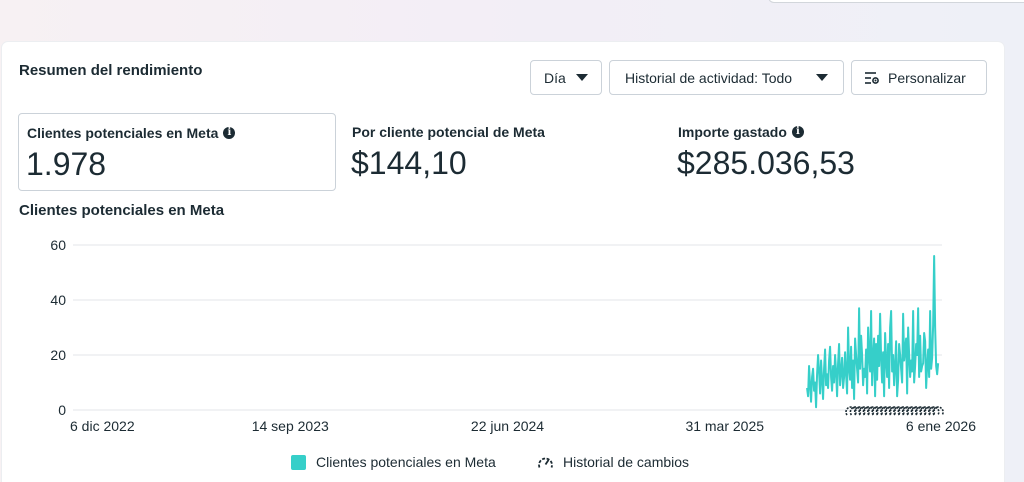 This screenshot has height=482, width=1024. What do you see at coordinates (102, 426) in the screenshot?
I see `x-tick-label: 6 dic 2022` at bounding box center [102, 426].